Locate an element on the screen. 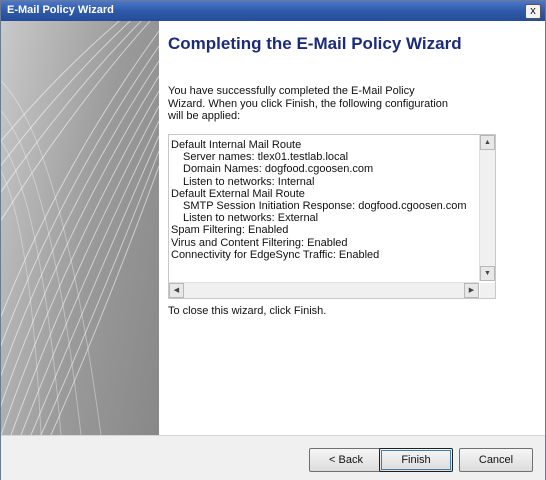  summary-line: Domain Names: dogfood.cgoosen.com is located at coordinates (278, 169).